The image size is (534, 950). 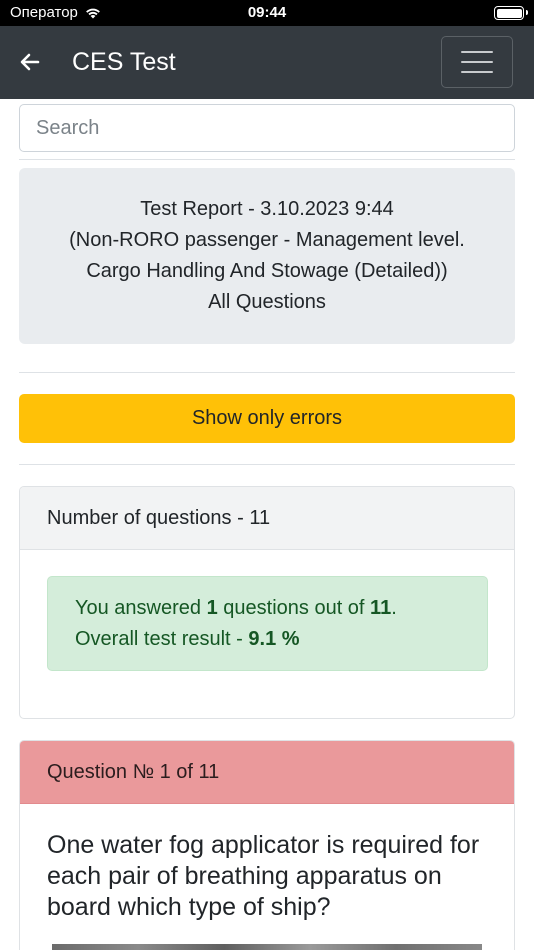 What do you see at coordinates (267, 302) in the screenshot?
I see `report-line: All Questions` at bounding box center [267, 302].